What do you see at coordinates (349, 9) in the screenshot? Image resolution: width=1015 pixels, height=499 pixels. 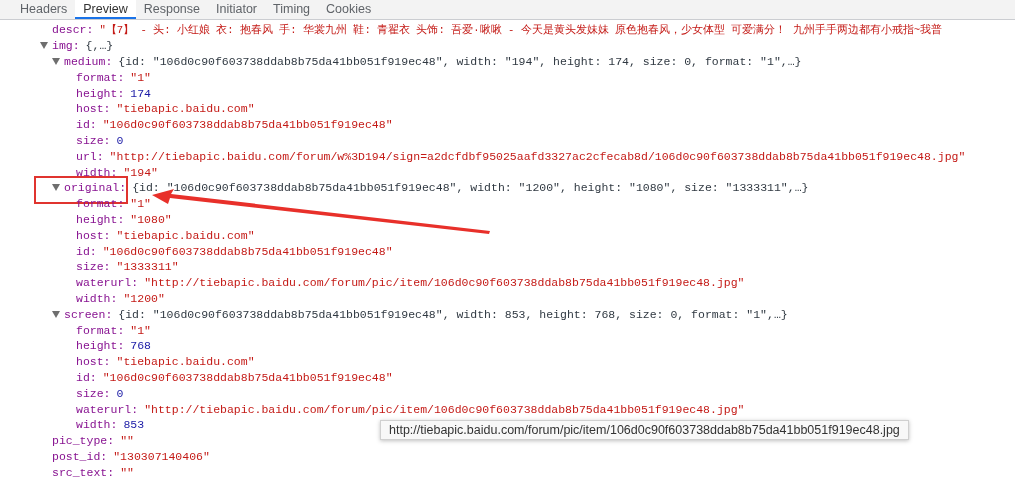 I see `tab: Cookies` at bounding box center [349, 9].